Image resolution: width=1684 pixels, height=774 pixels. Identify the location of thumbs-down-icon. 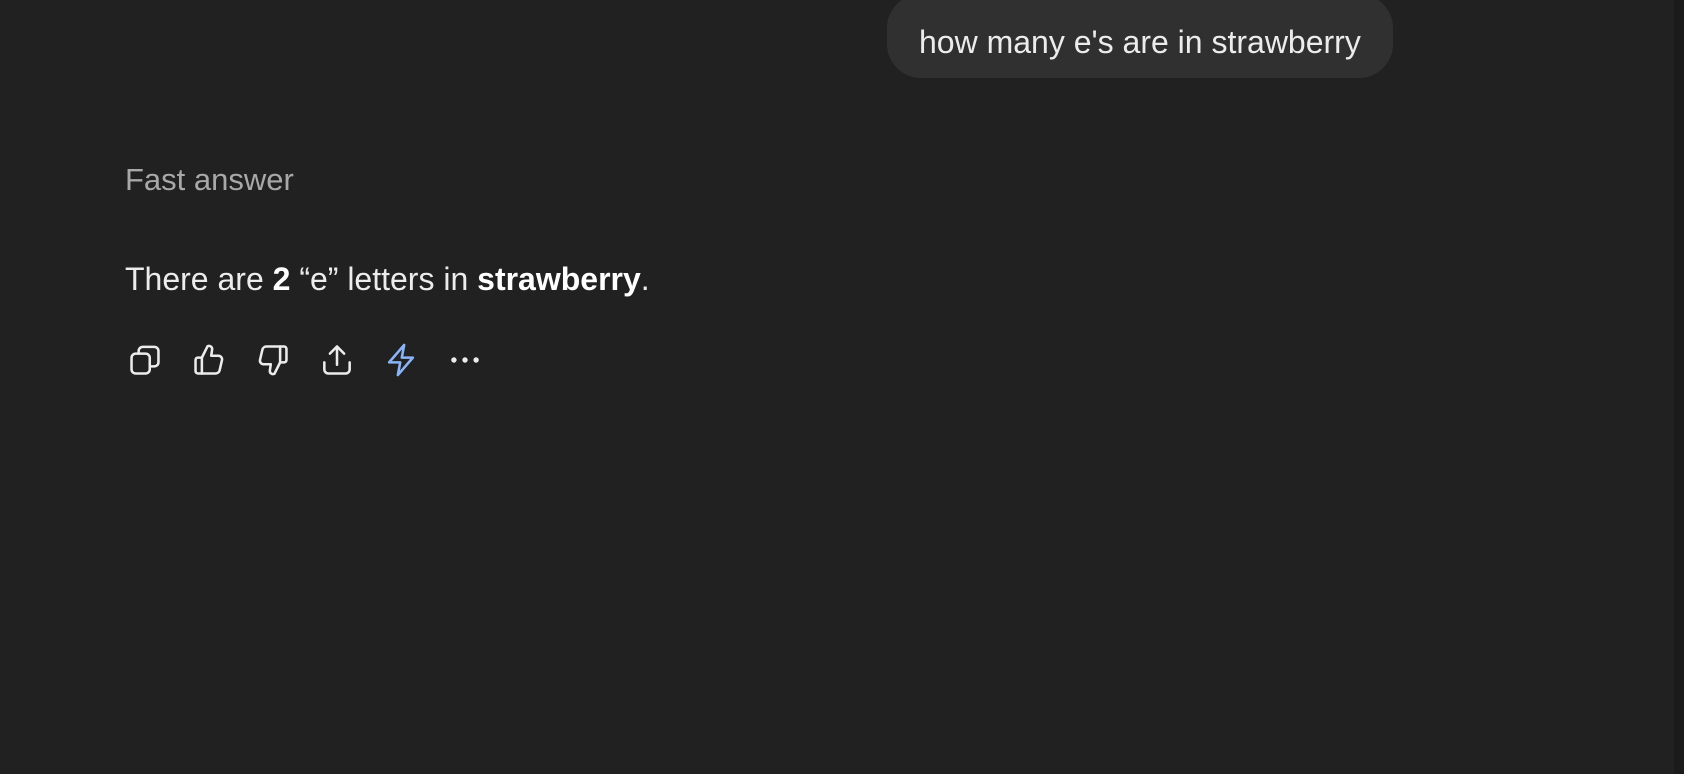
(273, 360).